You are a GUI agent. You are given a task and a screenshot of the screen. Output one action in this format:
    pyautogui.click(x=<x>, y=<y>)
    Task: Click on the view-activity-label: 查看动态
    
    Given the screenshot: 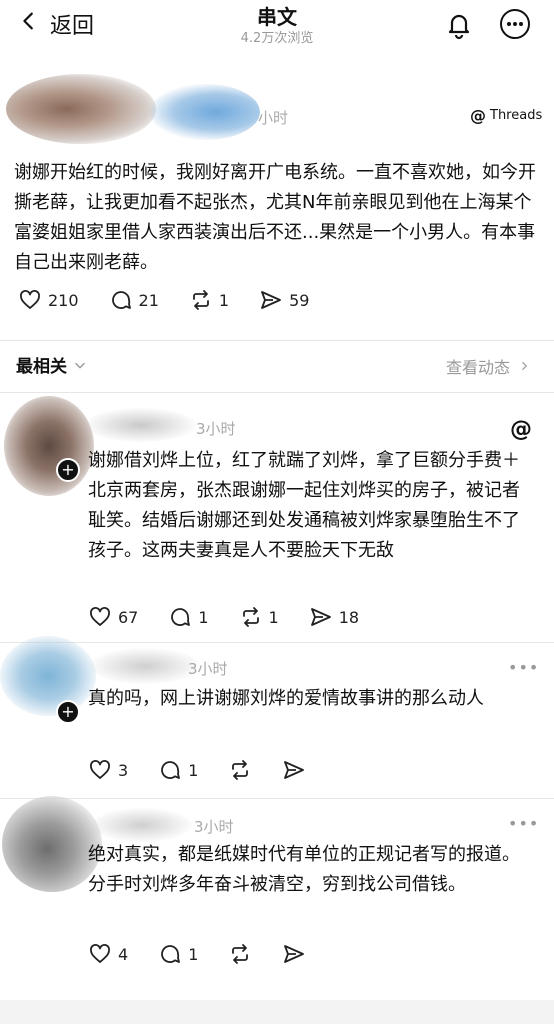 What is the action you would take?
    pyautogui.click(x=477, y=367)
    